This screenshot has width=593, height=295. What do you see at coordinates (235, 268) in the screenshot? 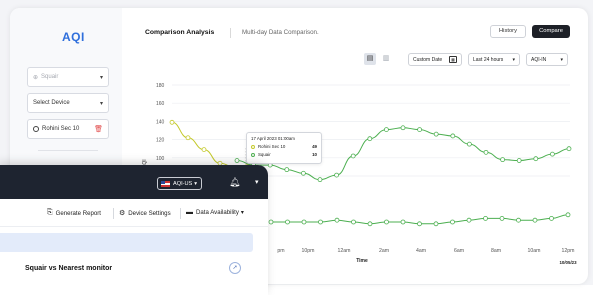
I see `rocket-icon: ➚` at bounding box center [235, 268].